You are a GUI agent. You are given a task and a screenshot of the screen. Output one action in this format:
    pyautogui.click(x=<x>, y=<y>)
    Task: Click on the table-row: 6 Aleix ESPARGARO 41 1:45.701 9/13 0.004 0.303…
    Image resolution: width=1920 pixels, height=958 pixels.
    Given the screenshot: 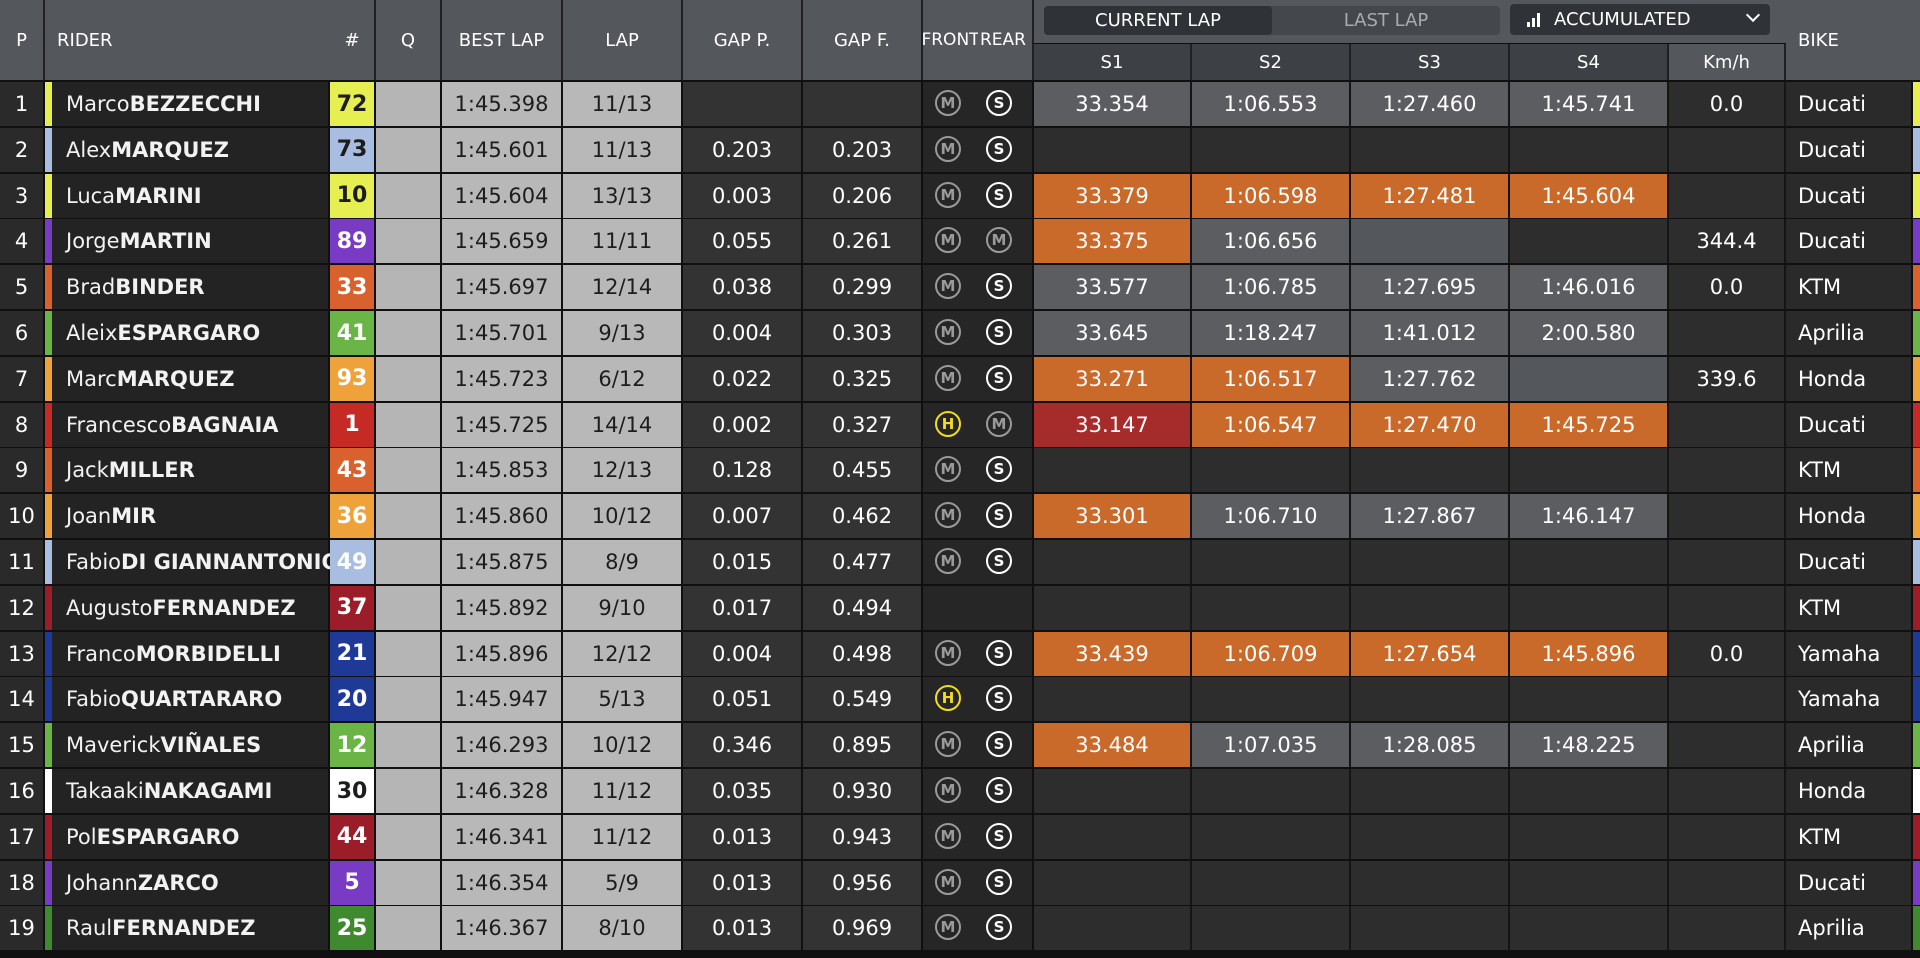 What is the action you would take?
    pyautogui.click(x=960, y=333)
    